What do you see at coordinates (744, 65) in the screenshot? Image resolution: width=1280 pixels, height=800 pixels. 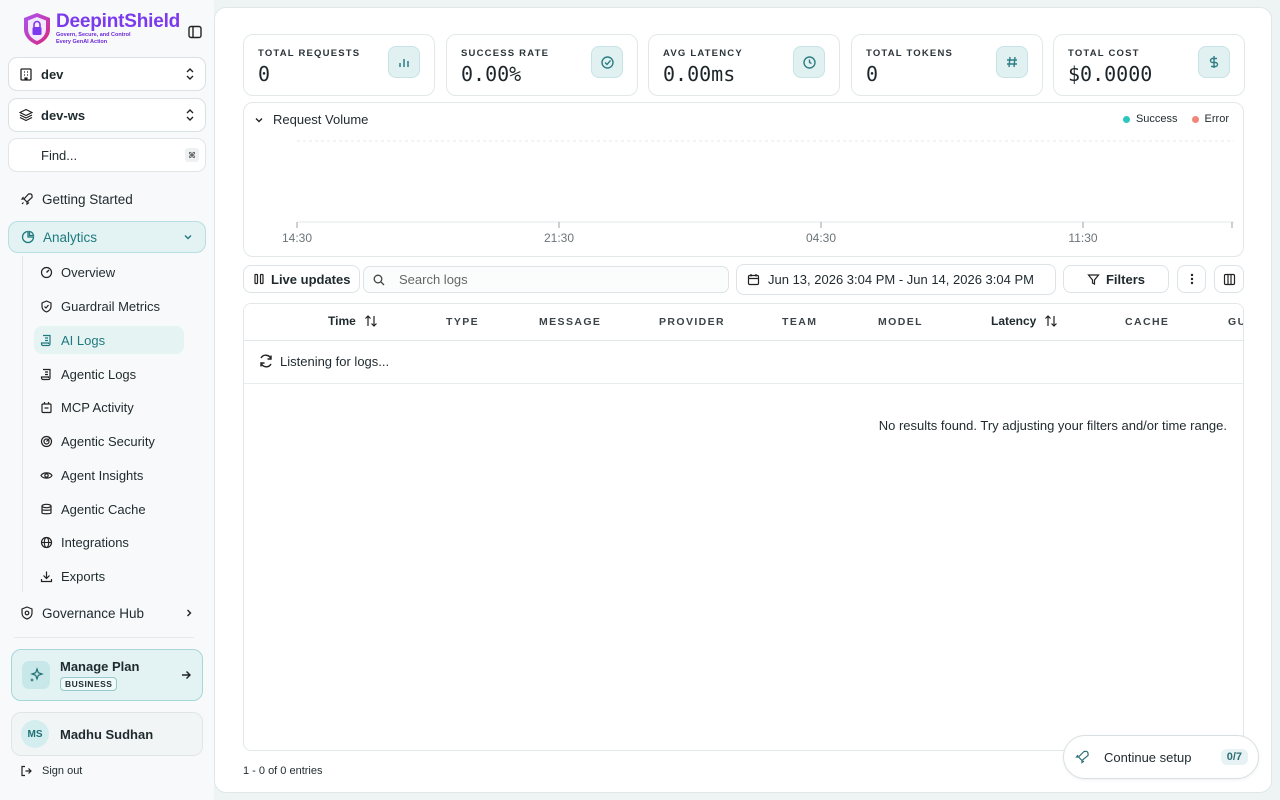 I see `stat-card-avg-latency: AVG LATENCY 0.00ms` at bounding box center [744, 65].